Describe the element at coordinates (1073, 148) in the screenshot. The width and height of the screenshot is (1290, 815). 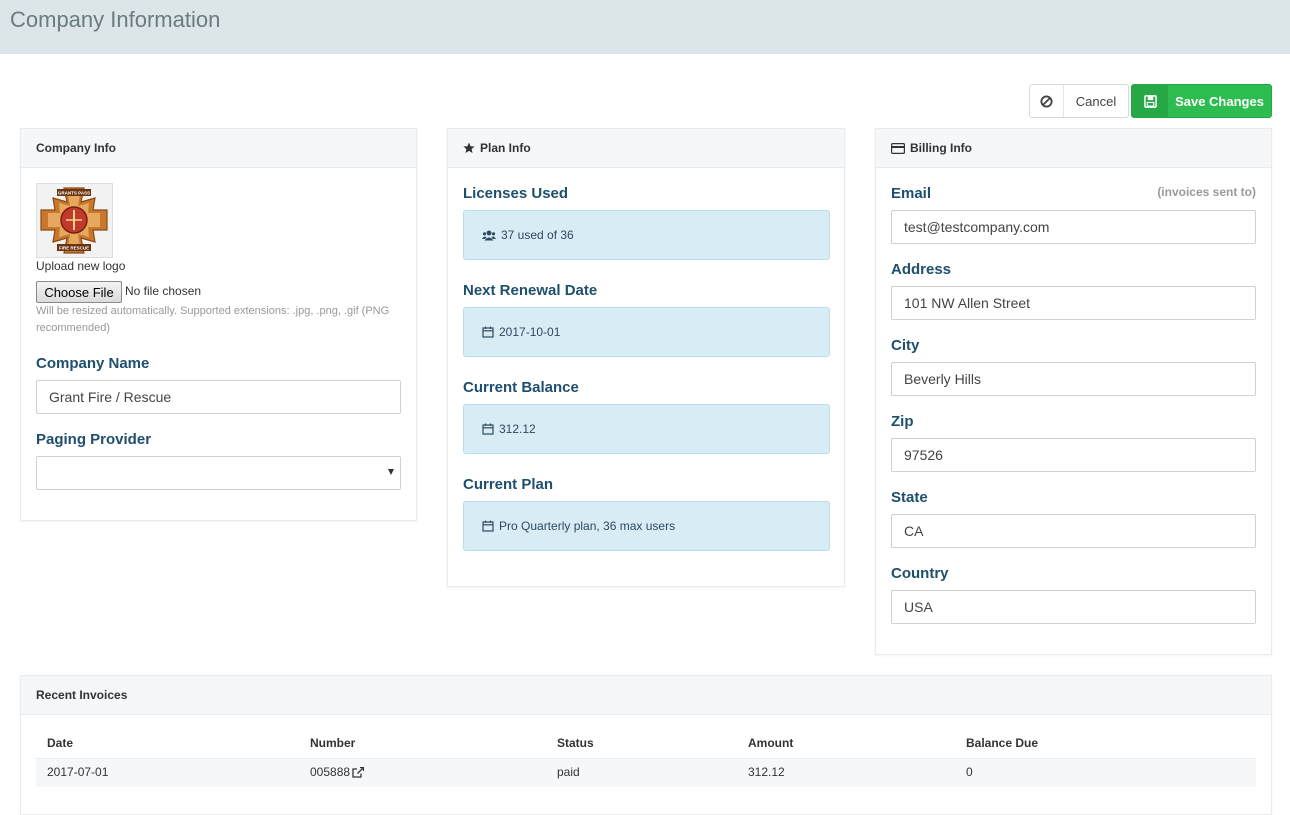
I see `billing-info-heading: Billing Info` at that location.